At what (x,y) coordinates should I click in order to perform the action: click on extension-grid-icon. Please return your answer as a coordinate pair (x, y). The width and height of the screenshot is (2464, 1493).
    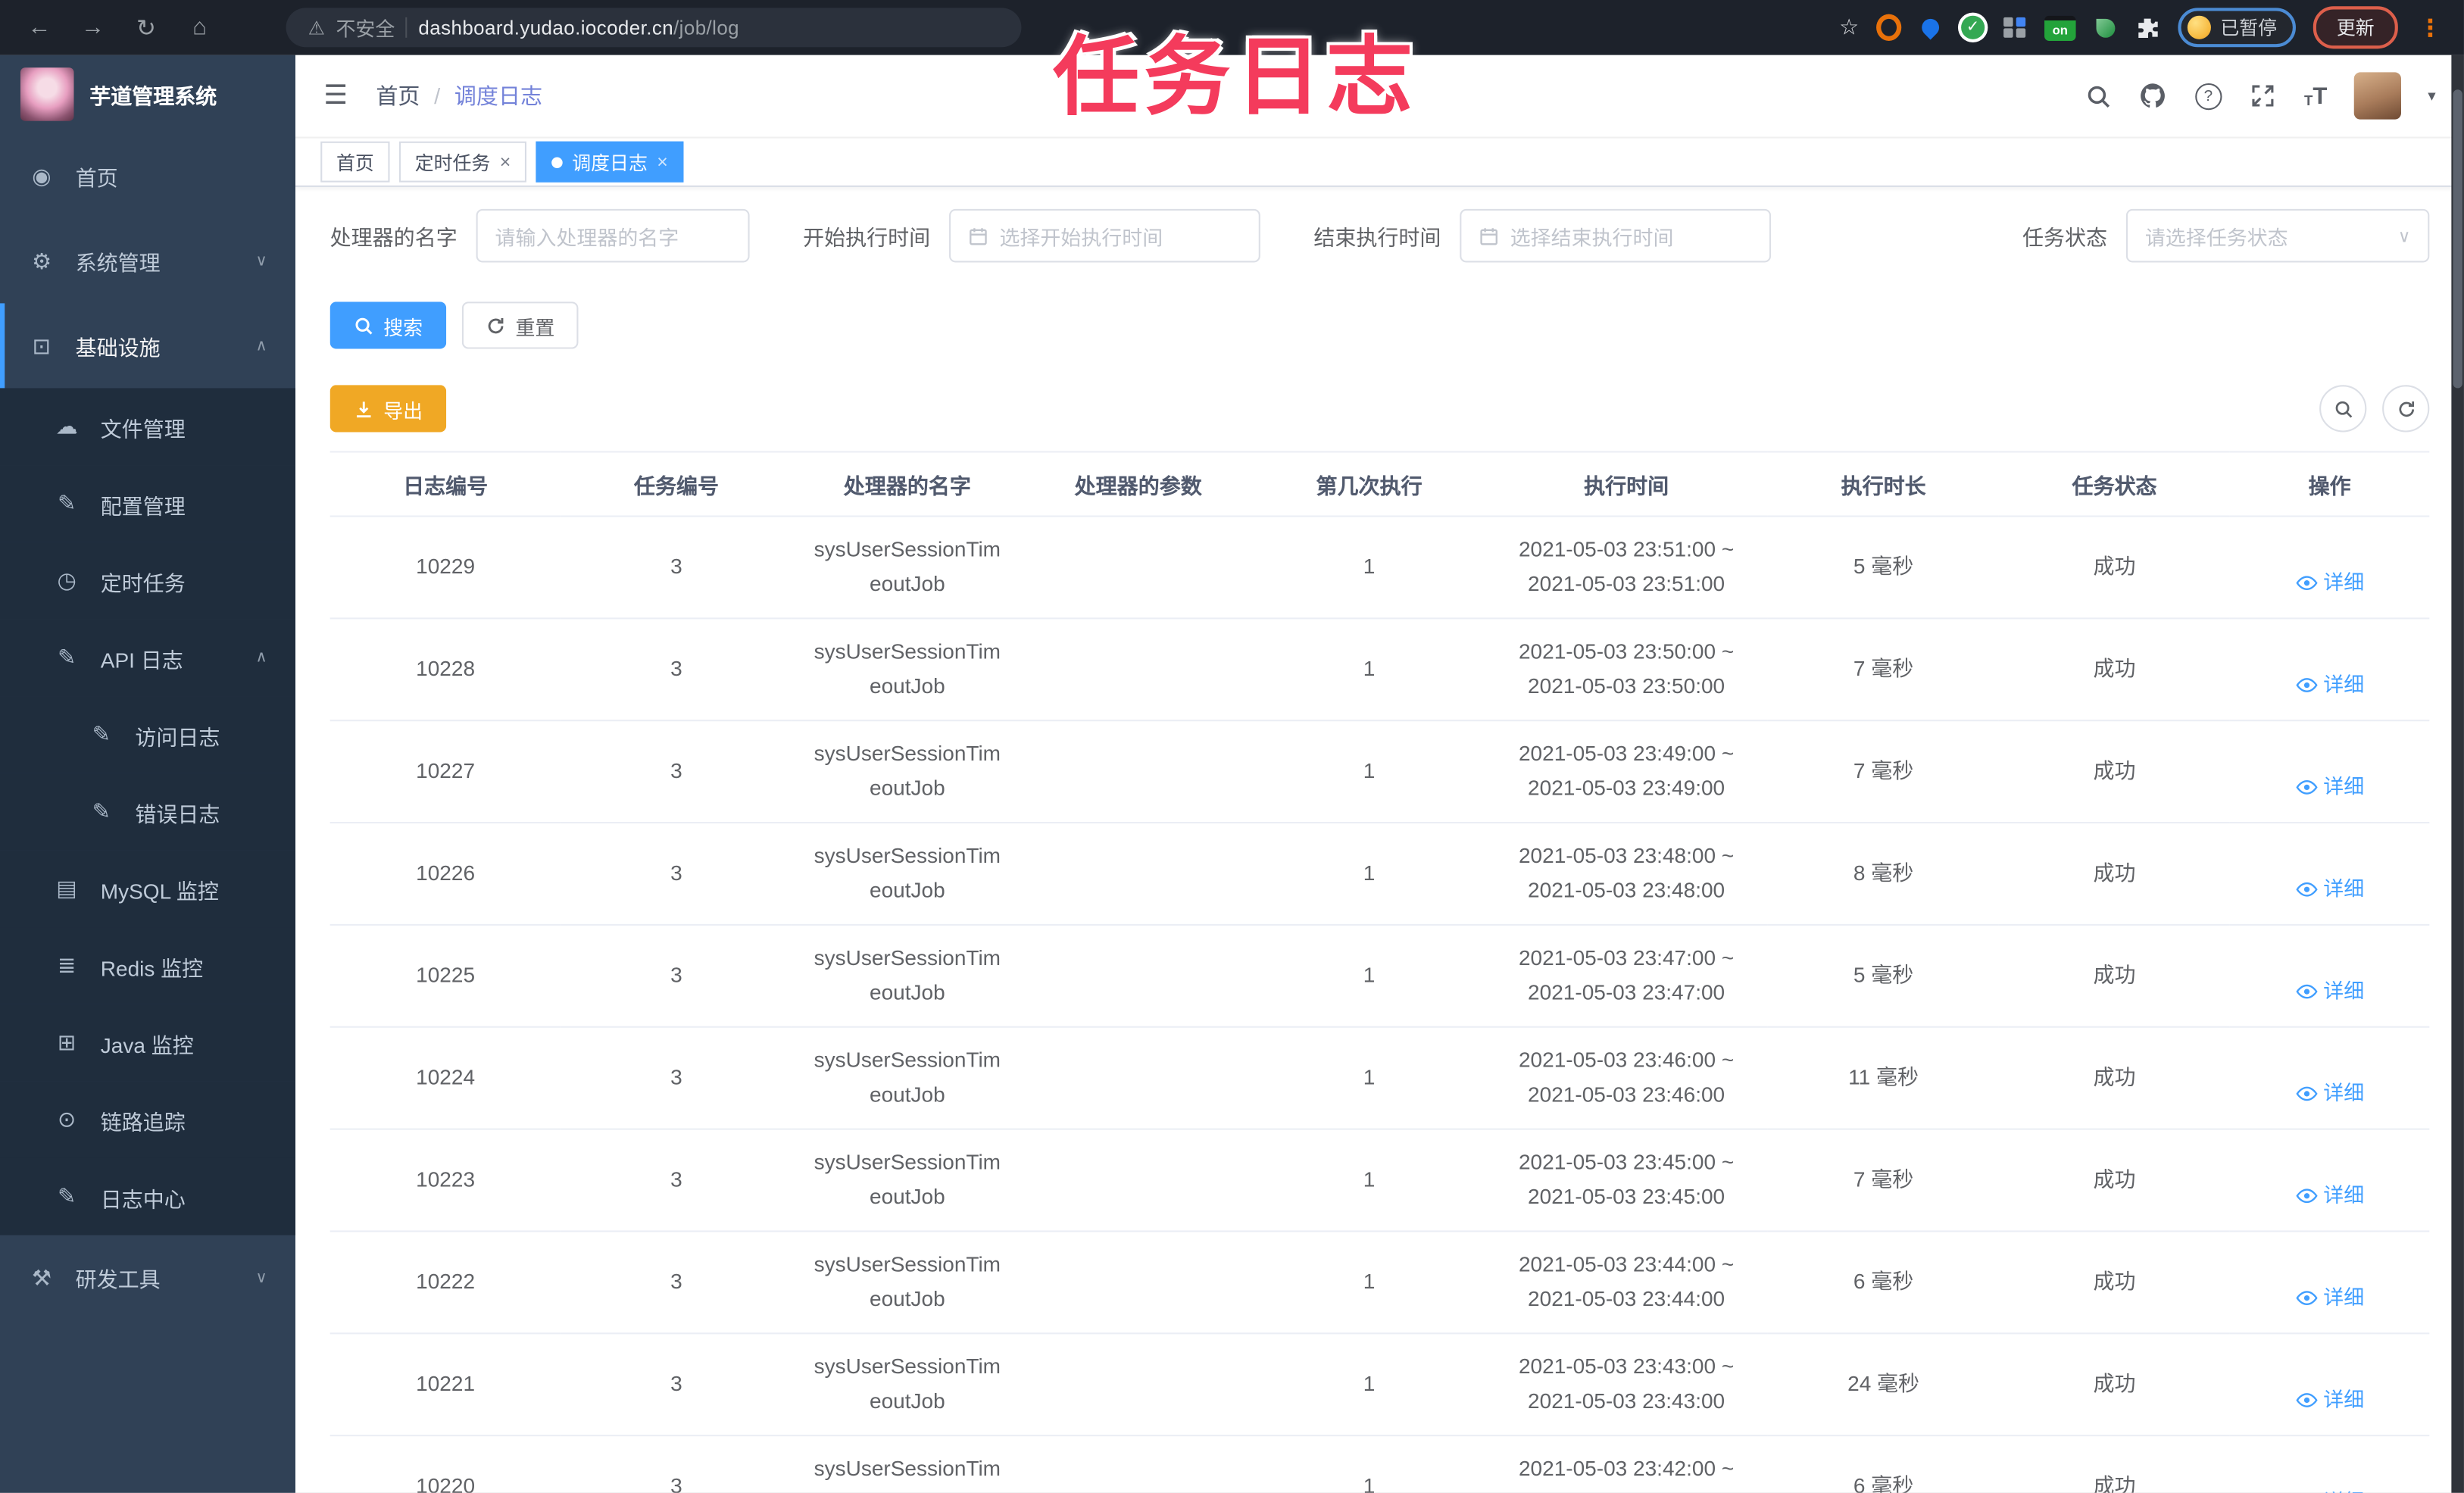
    Looking at the image, I should click on (2014, 28).